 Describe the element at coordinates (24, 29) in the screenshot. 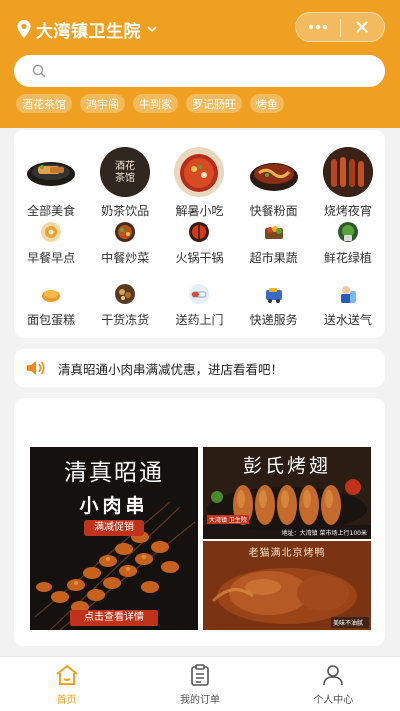

I see `location-pin-icon` at that location.